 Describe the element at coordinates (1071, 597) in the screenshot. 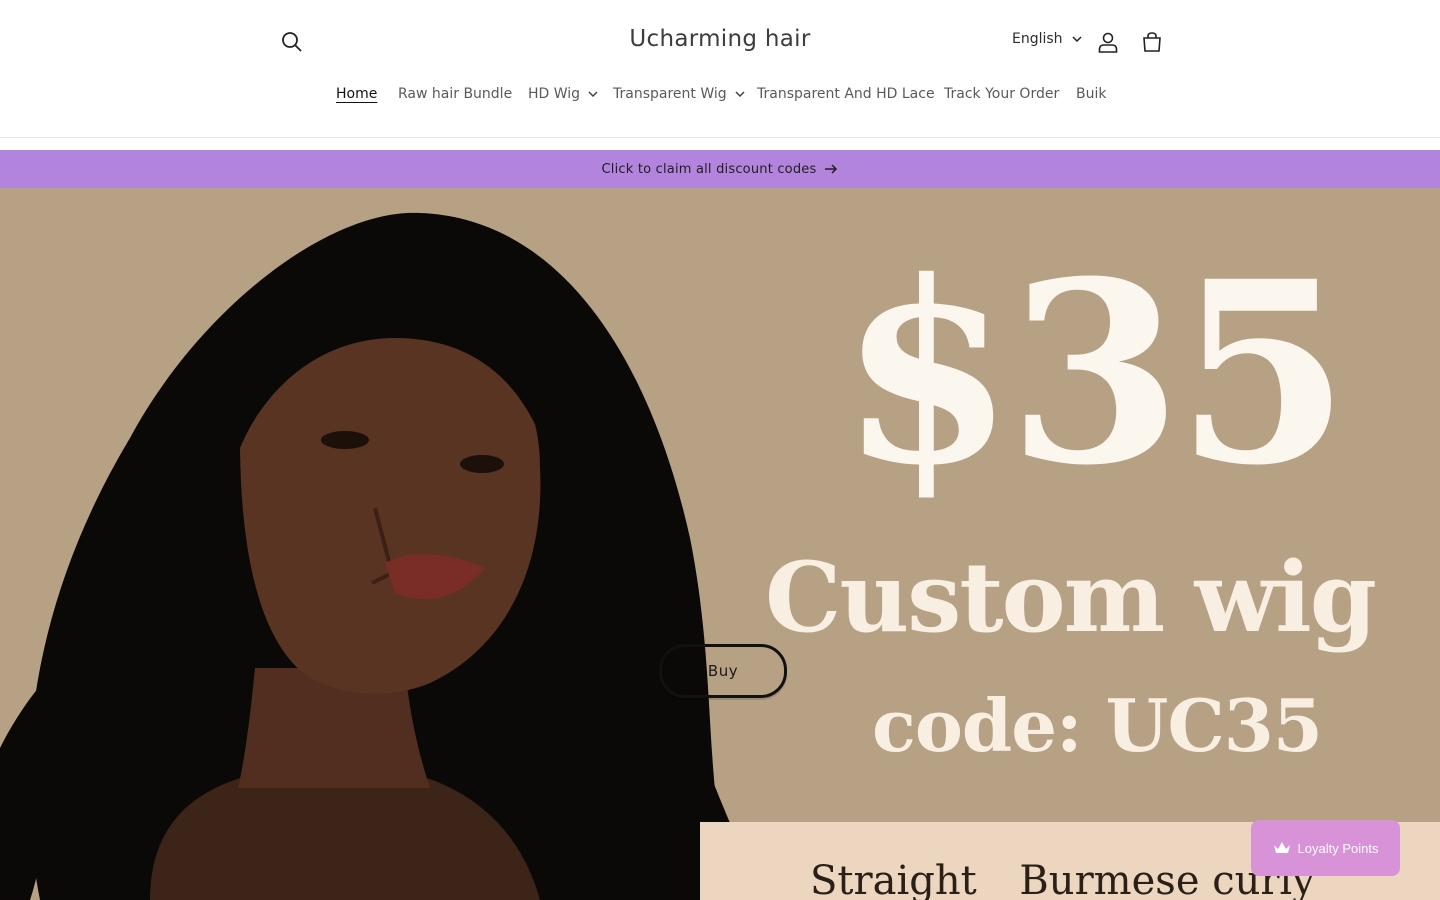

I see `promo-headline: Custom wig` at that location.